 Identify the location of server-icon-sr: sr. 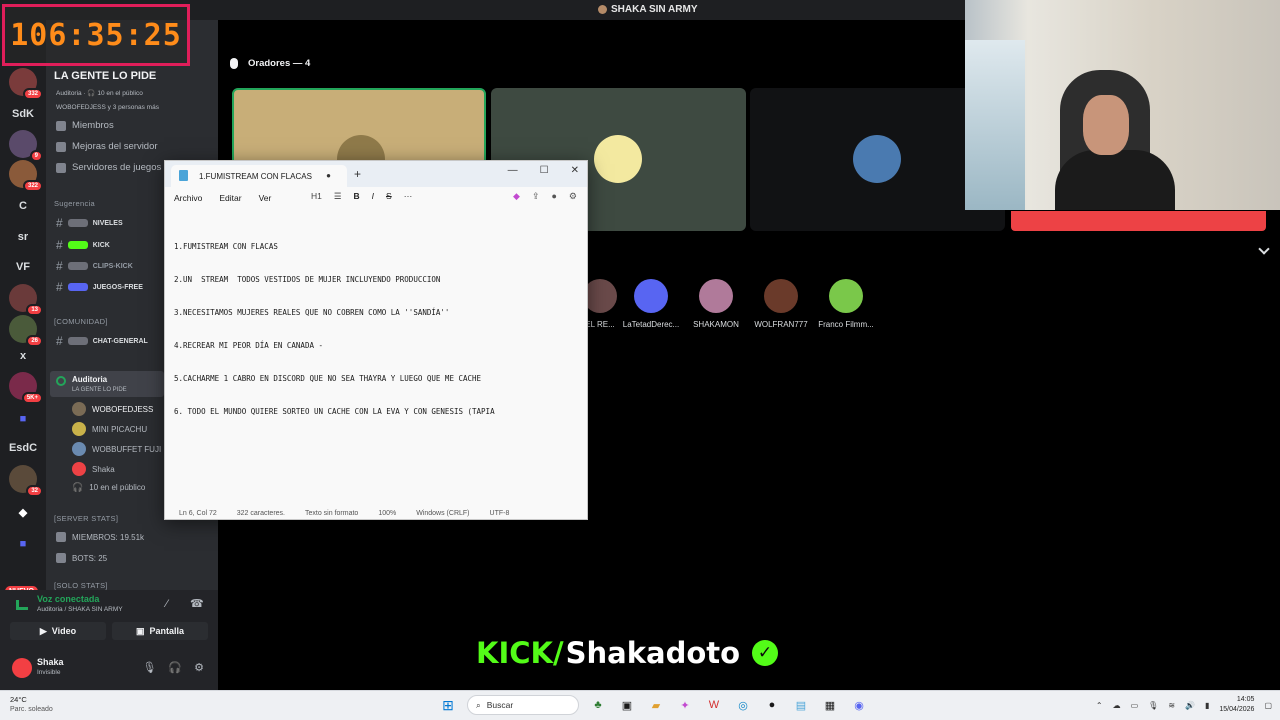
(23, 237).